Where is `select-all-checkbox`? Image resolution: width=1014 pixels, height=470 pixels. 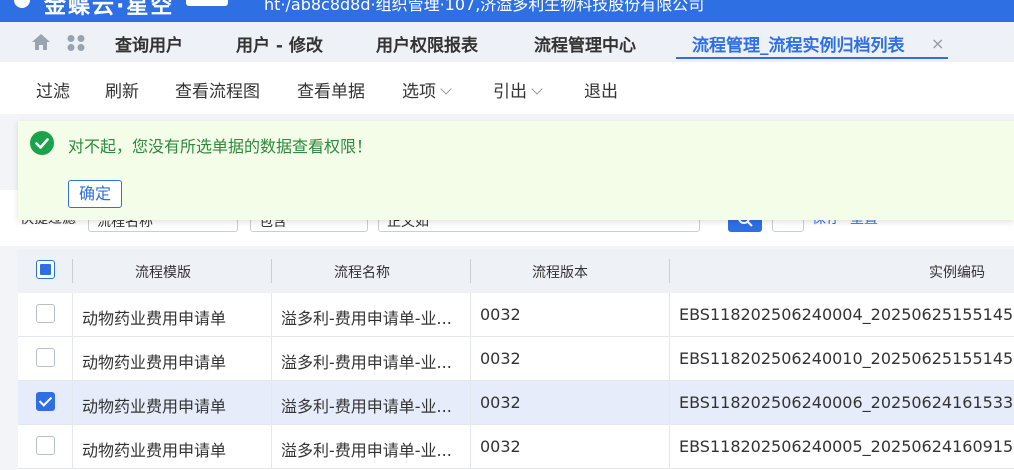
select-all-checkbox is located at coordinates (45, 269).